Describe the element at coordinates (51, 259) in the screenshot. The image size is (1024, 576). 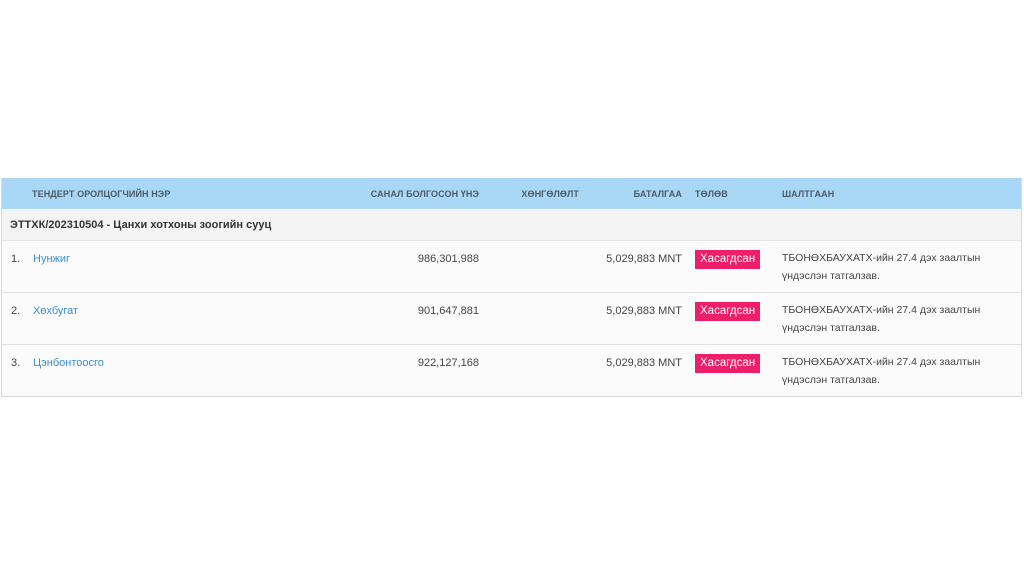
I see `bidder-name-link: Нунжиг` at that location.